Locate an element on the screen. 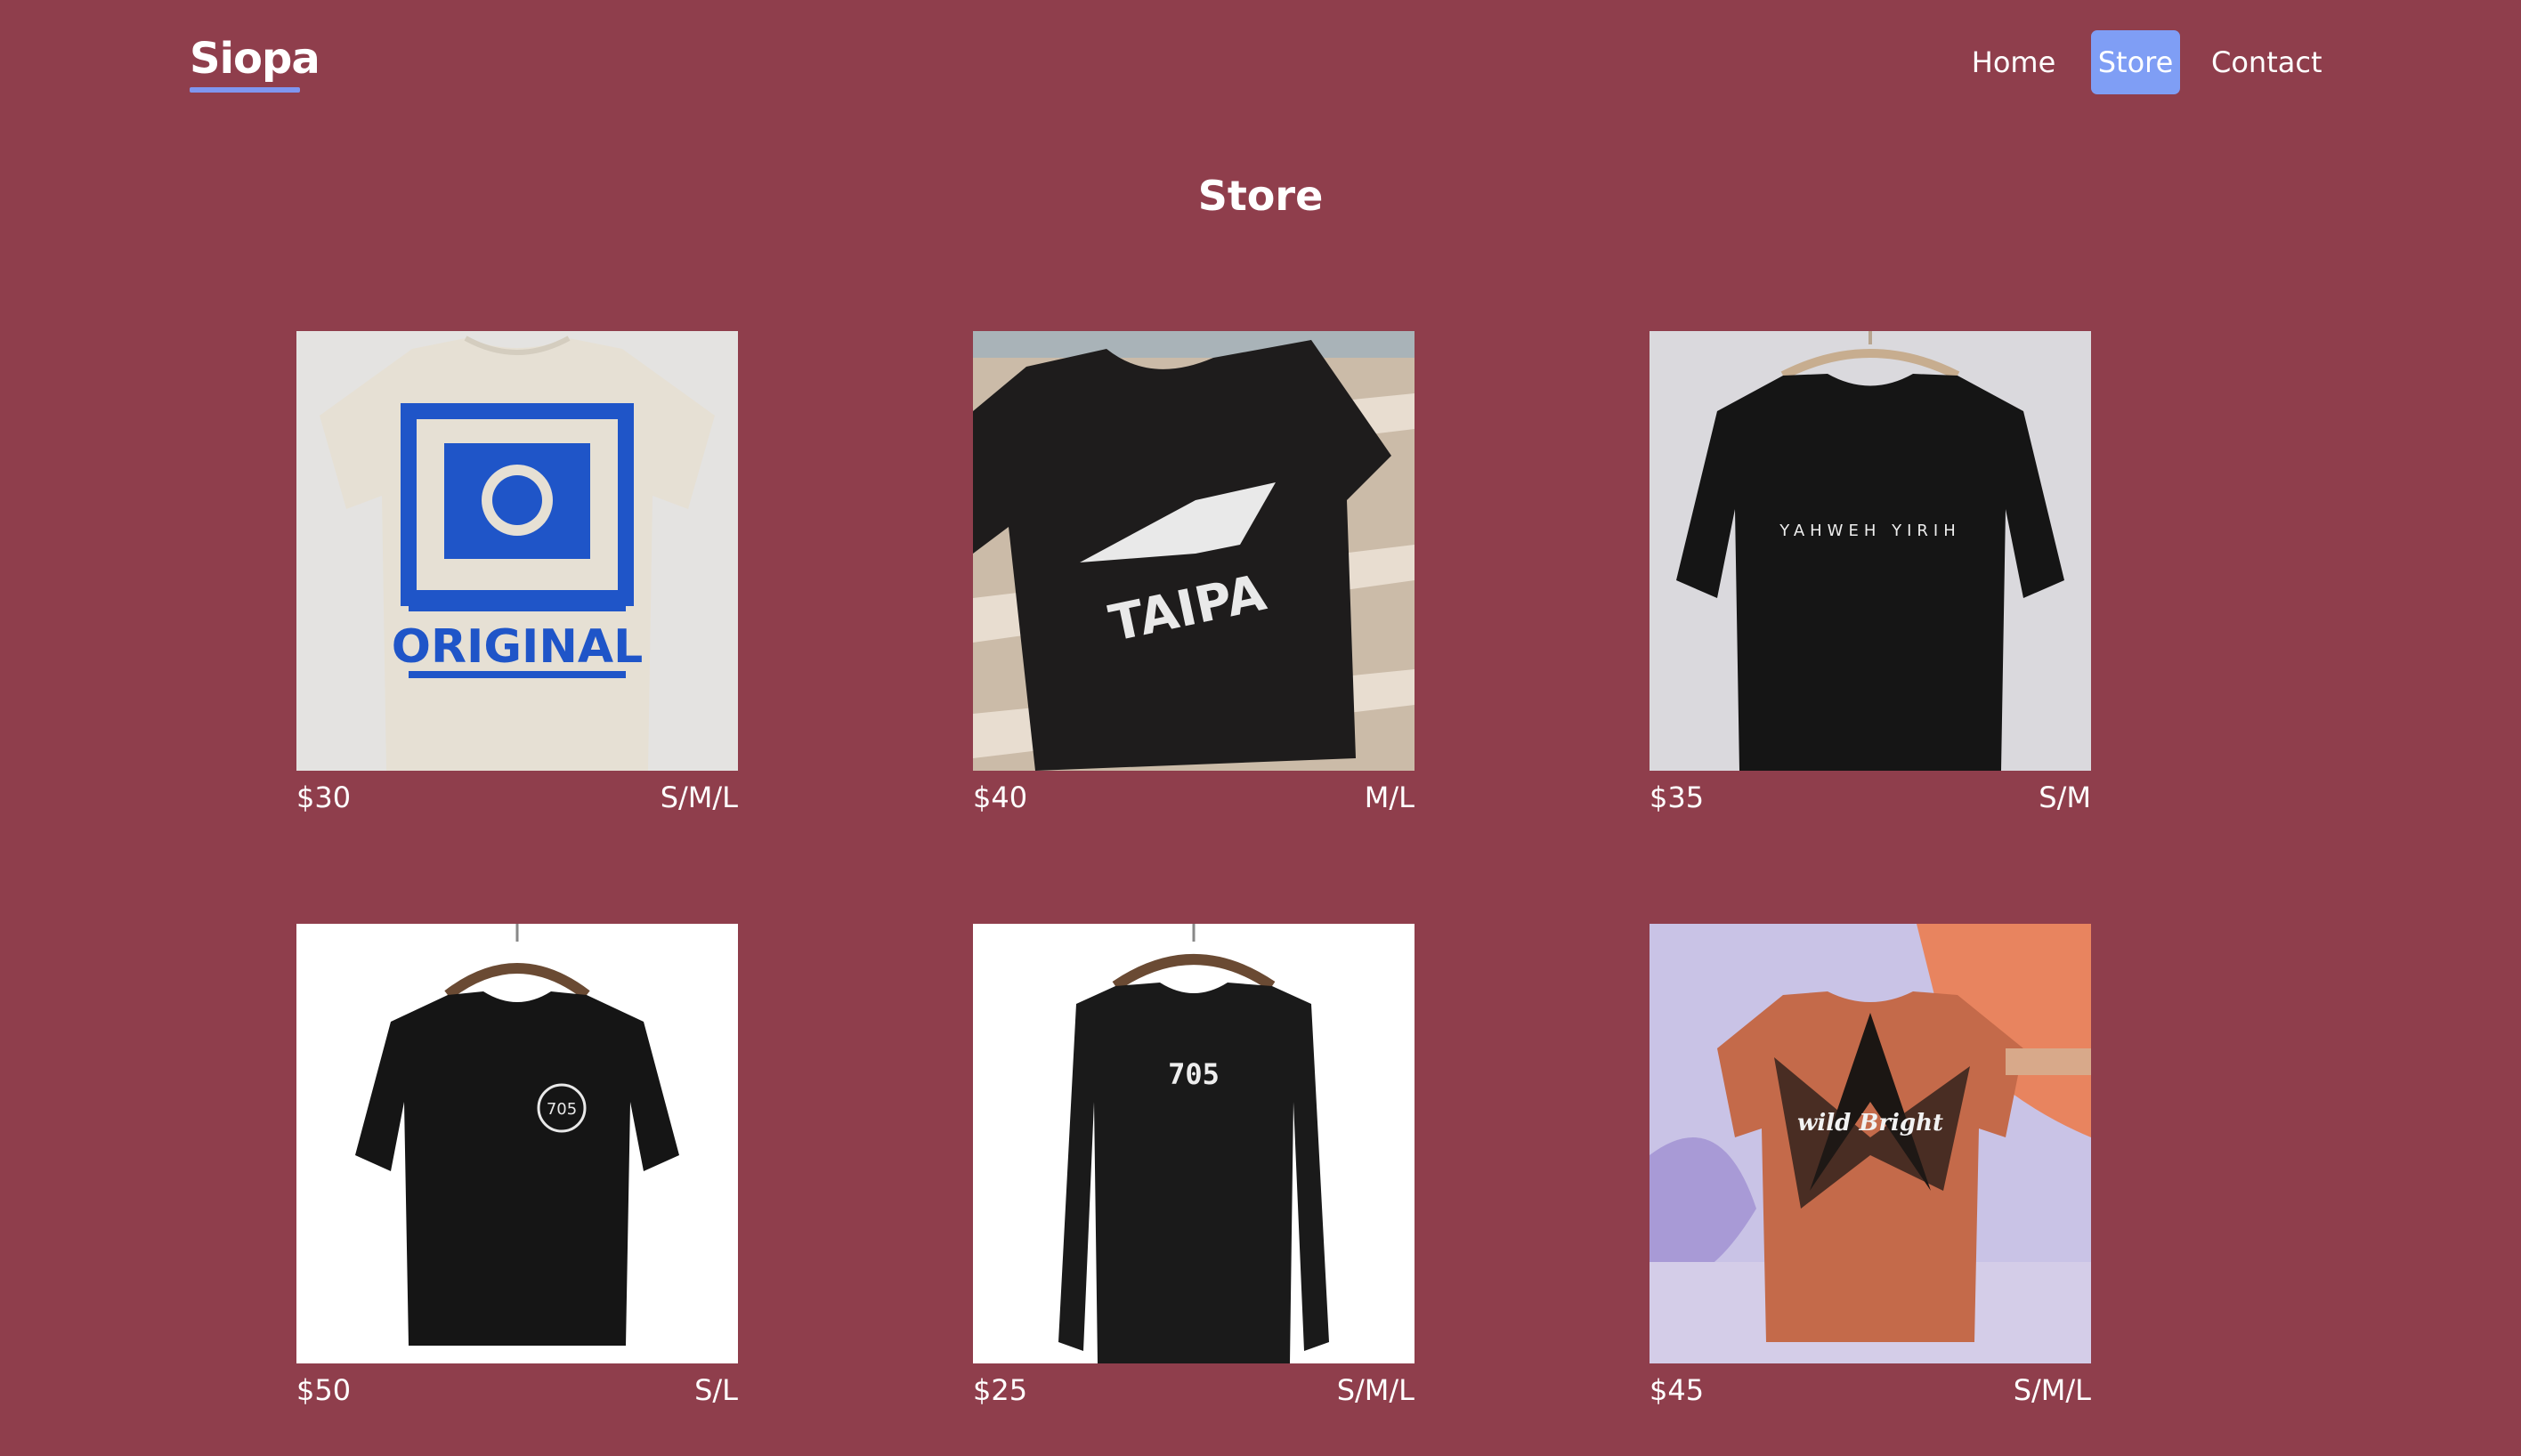 This screenshot has height=1456, width=2521. product-image: ORIGINAL is located at coordinates (517, 551).